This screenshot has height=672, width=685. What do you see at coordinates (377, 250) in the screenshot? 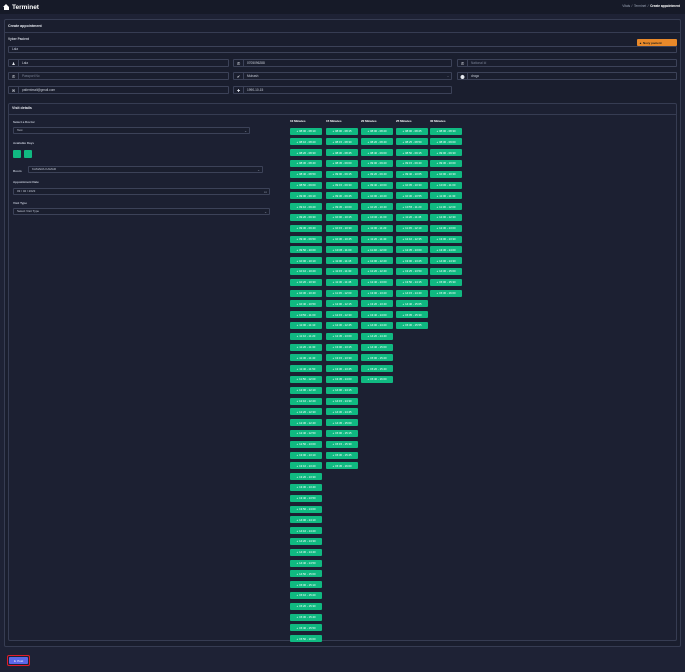
I see `time-slot-button: +11:40 - 12:00` at bounding box center [377, 250].